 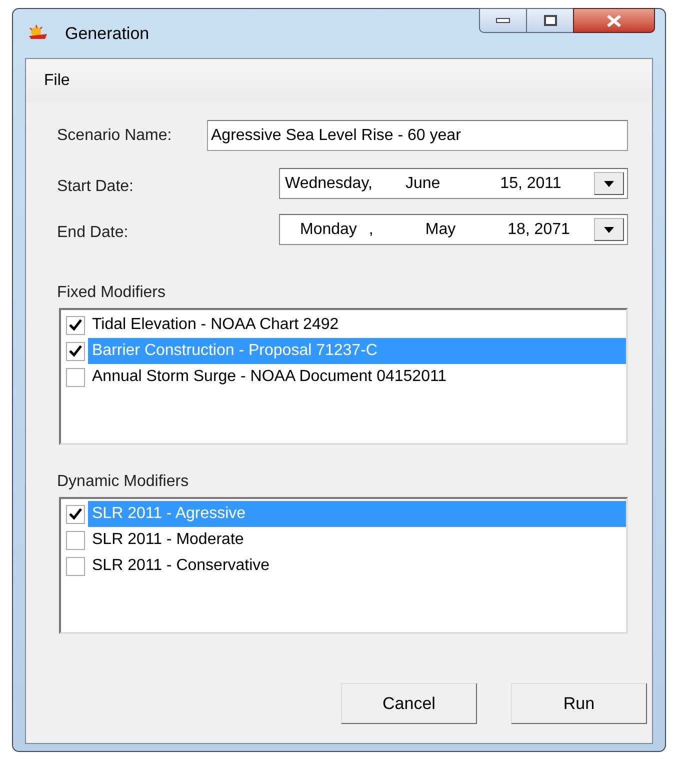 I want to click on list-item: Annual Storm Surge - NOAA Document 04152011, so click(x=357, y=377).